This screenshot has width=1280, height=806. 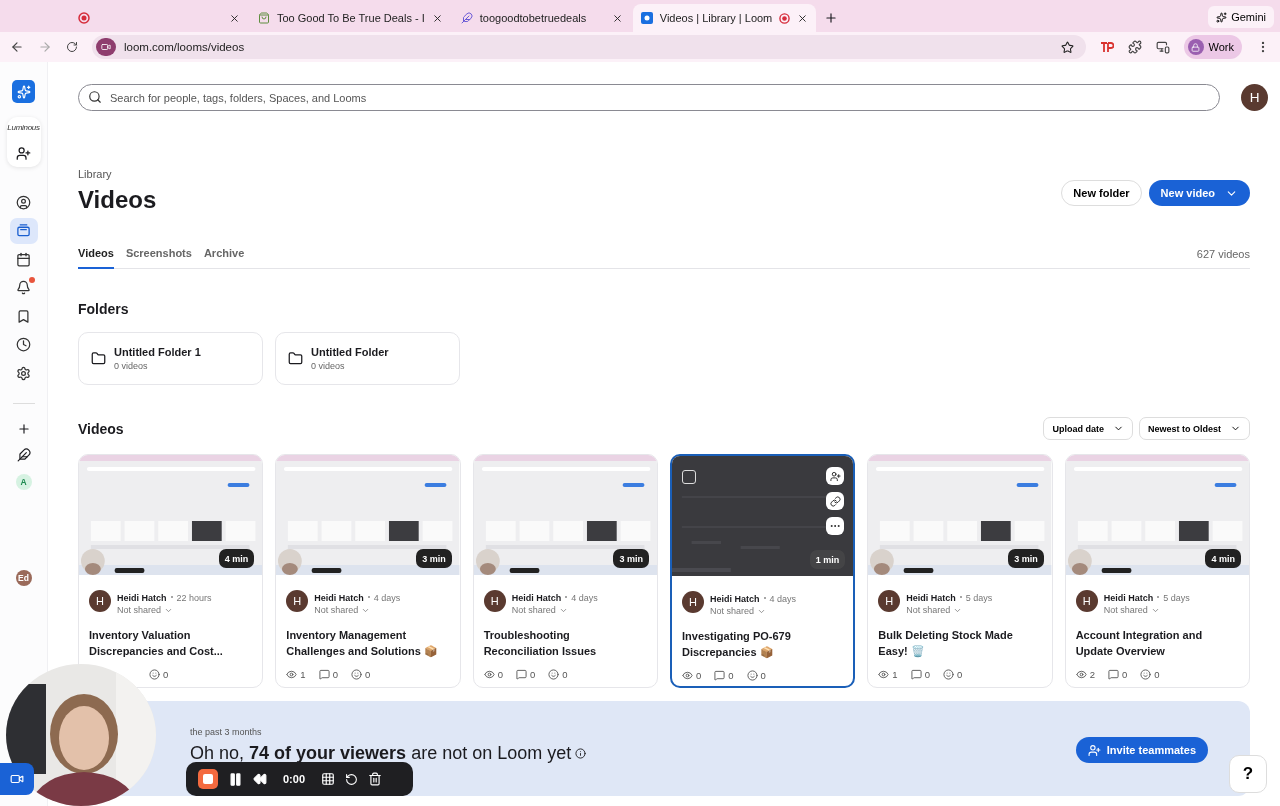 What do you see at coordinates (835, 526) in the screenshot?
I see `more-button` at bounding box center [835, 526].